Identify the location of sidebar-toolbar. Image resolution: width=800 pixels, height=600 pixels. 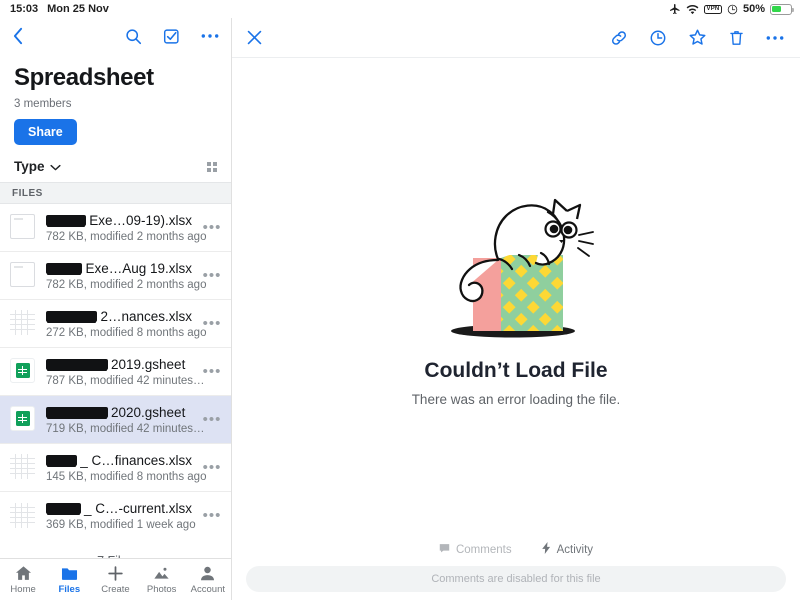
(115, 36).